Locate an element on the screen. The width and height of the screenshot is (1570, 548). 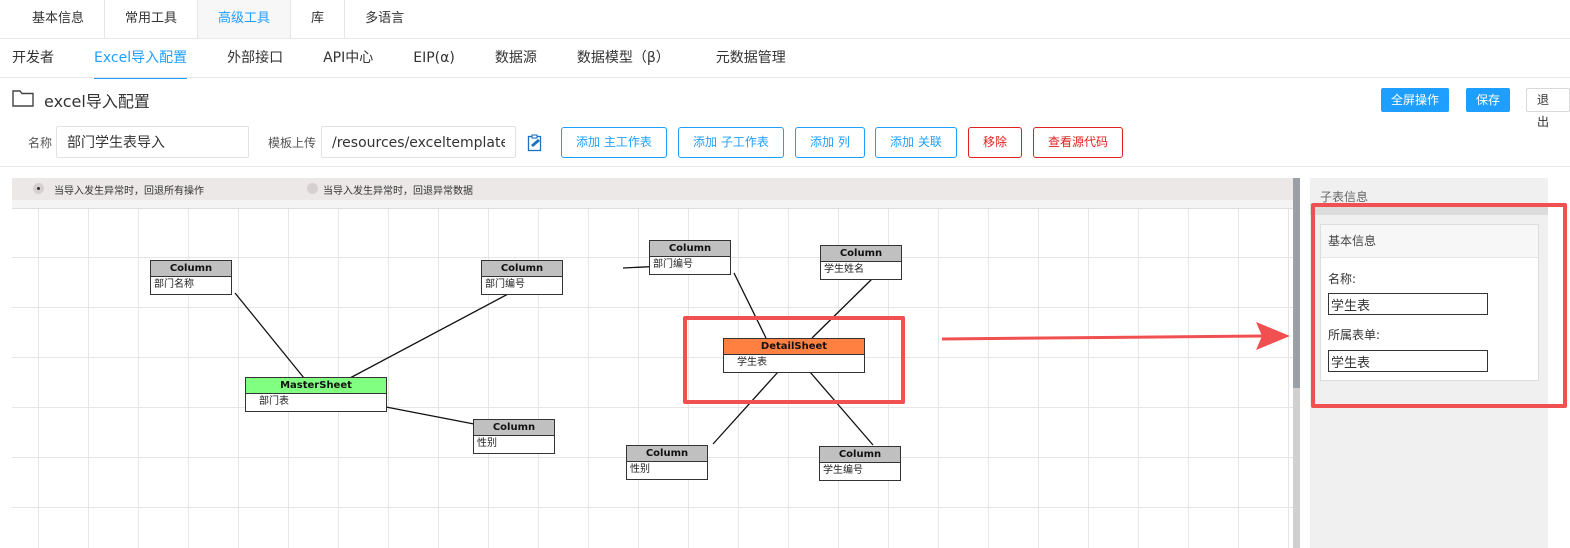
fullscreen-button: 全屏操作 is located at coordinates (1415, 100).